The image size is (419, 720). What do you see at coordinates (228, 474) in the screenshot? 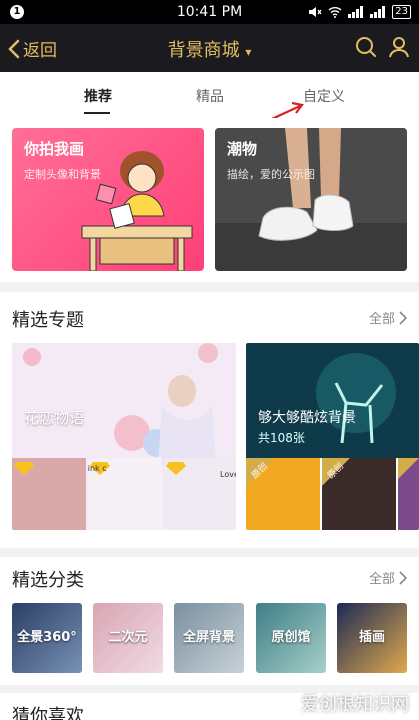
I see `thumb-text: Love` at bounding box center [228, 474].